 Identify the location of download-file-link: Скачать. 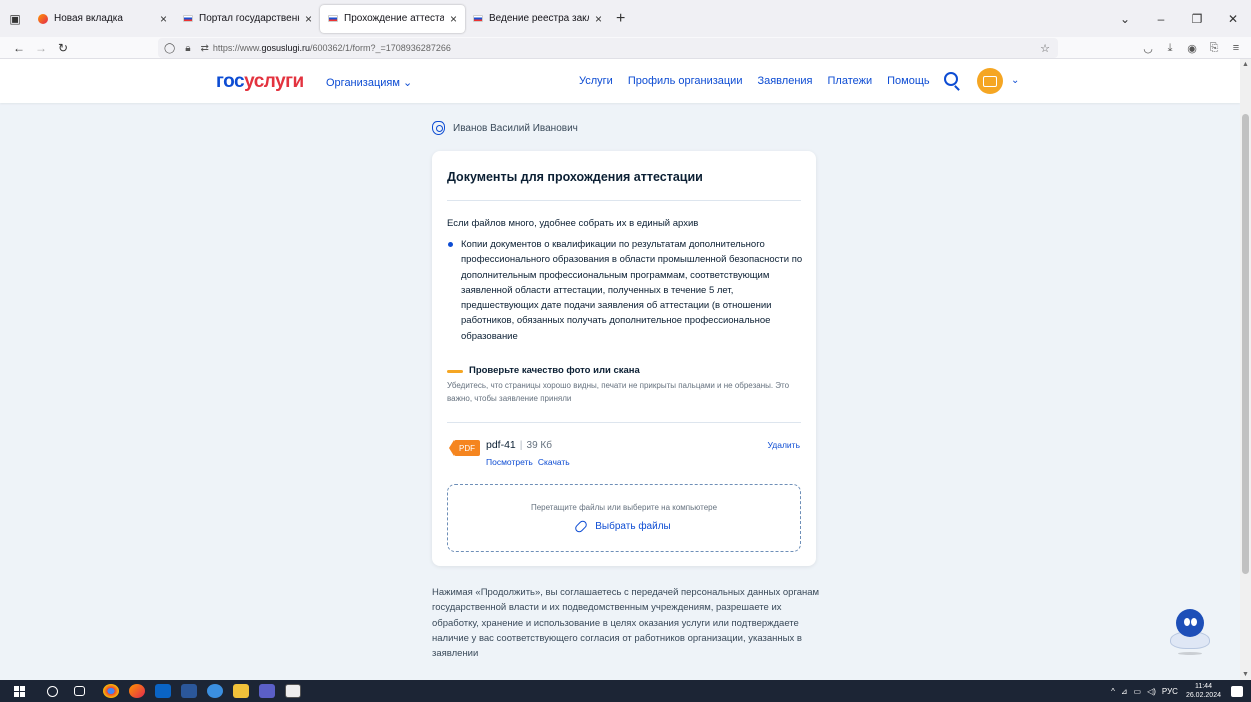
(554, 462).